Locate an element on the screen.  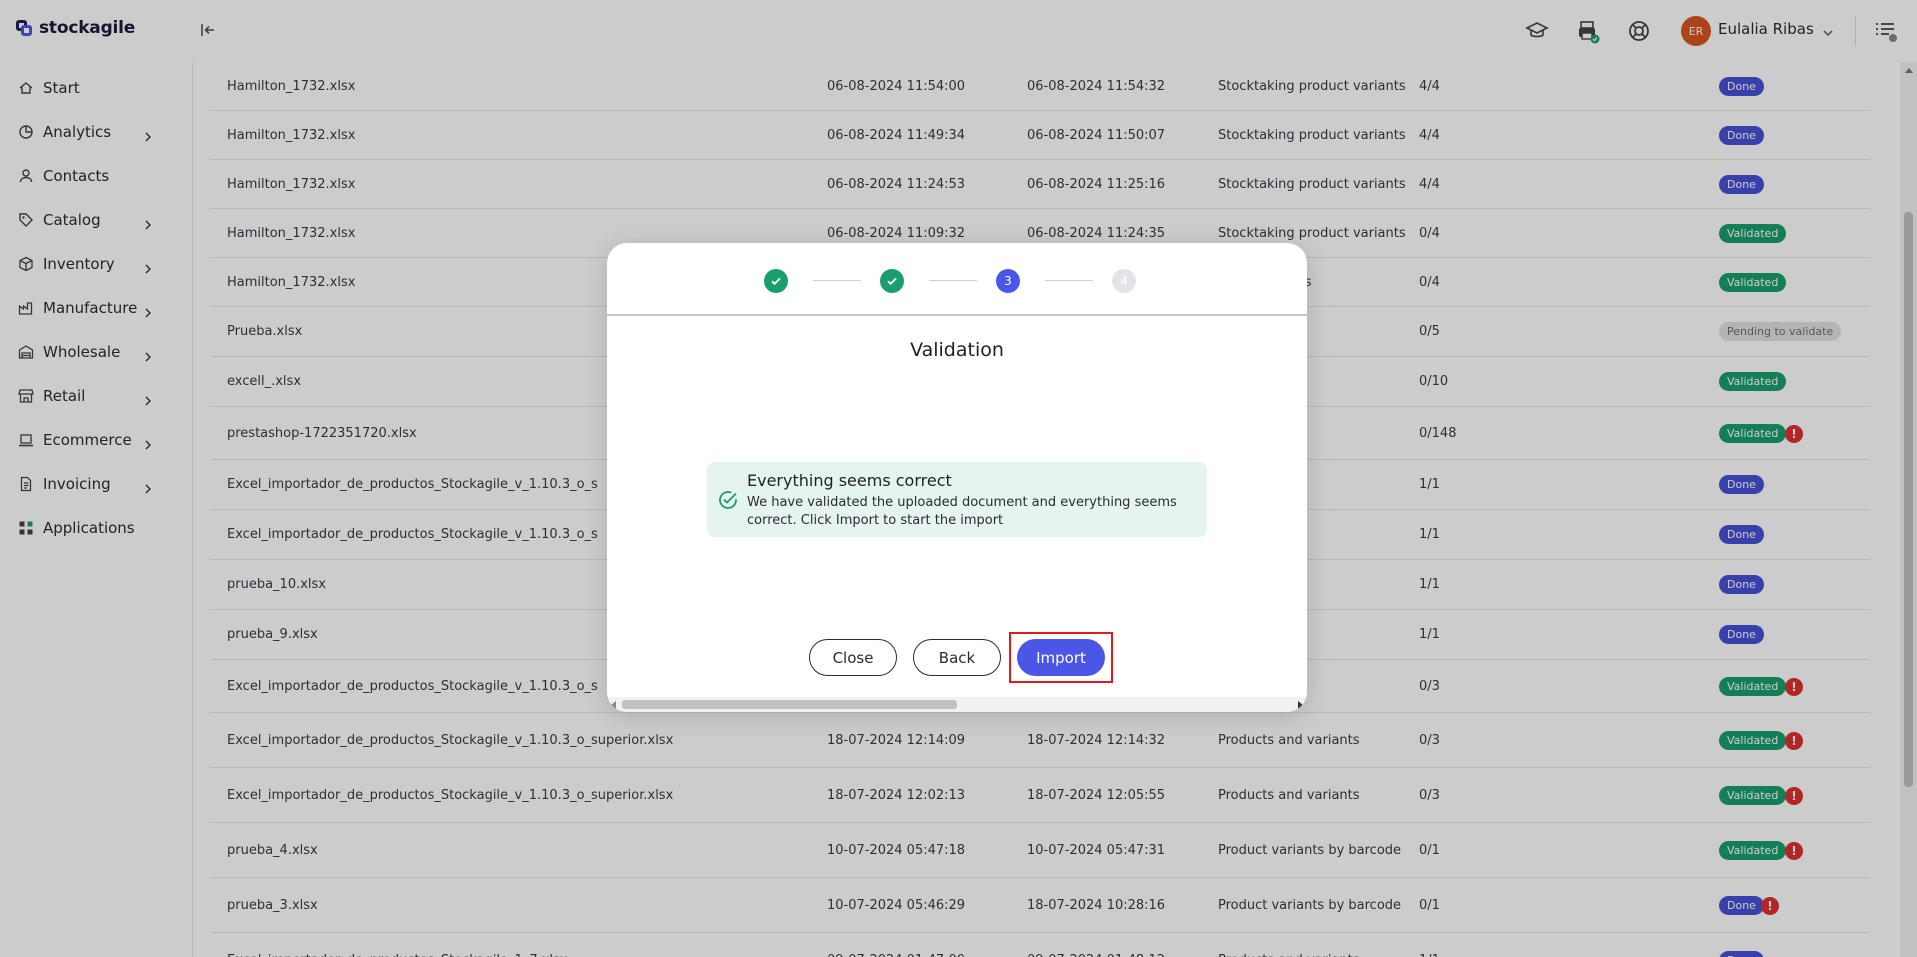
step-2-done is located at coordinates (892, 281).